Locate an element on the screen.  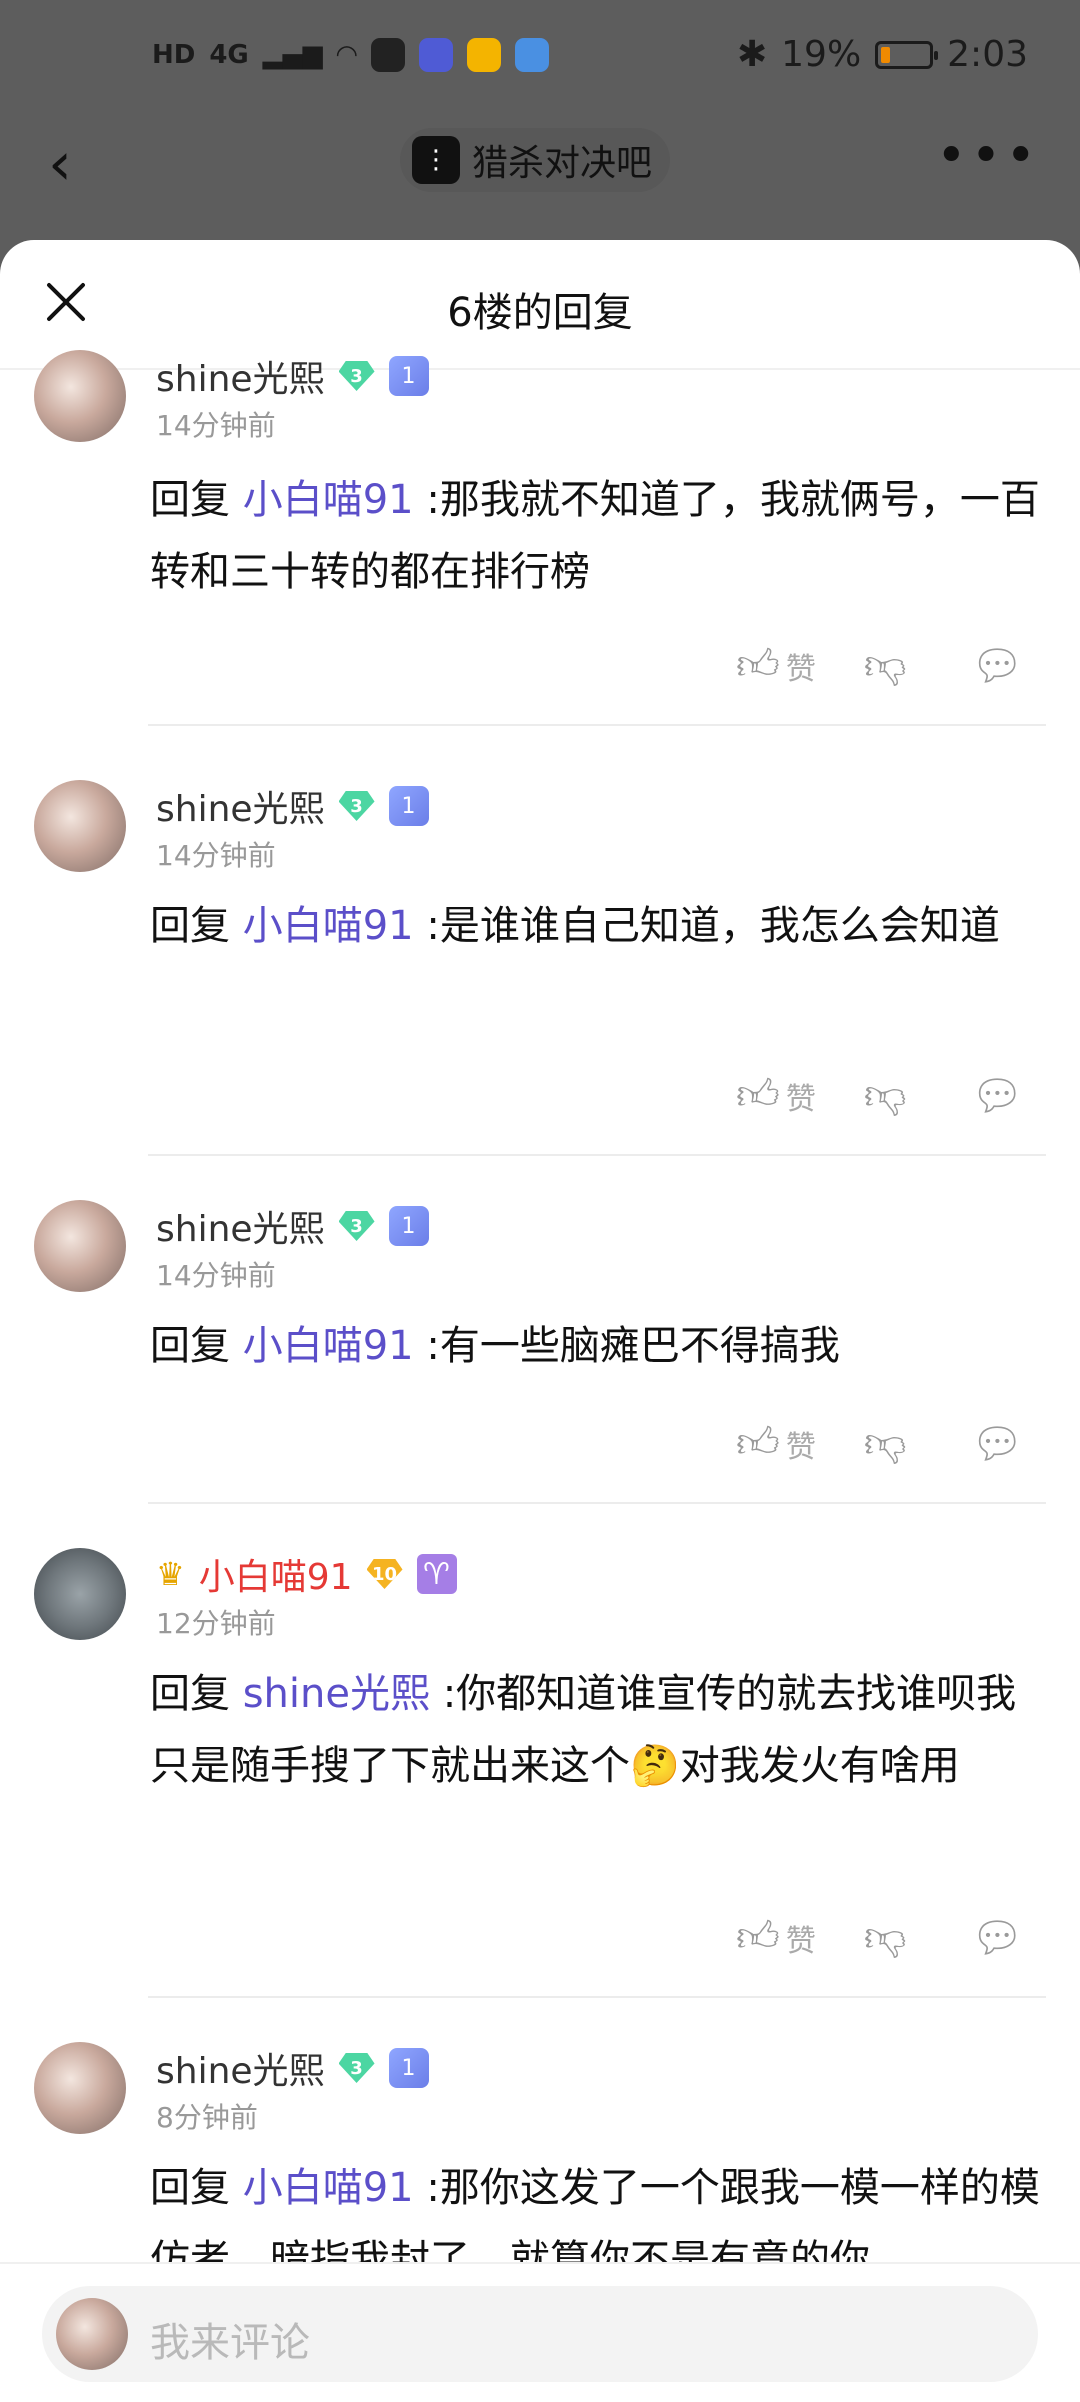
comment-placeholder: 我来评论 is located at coordinates (230, 2343).